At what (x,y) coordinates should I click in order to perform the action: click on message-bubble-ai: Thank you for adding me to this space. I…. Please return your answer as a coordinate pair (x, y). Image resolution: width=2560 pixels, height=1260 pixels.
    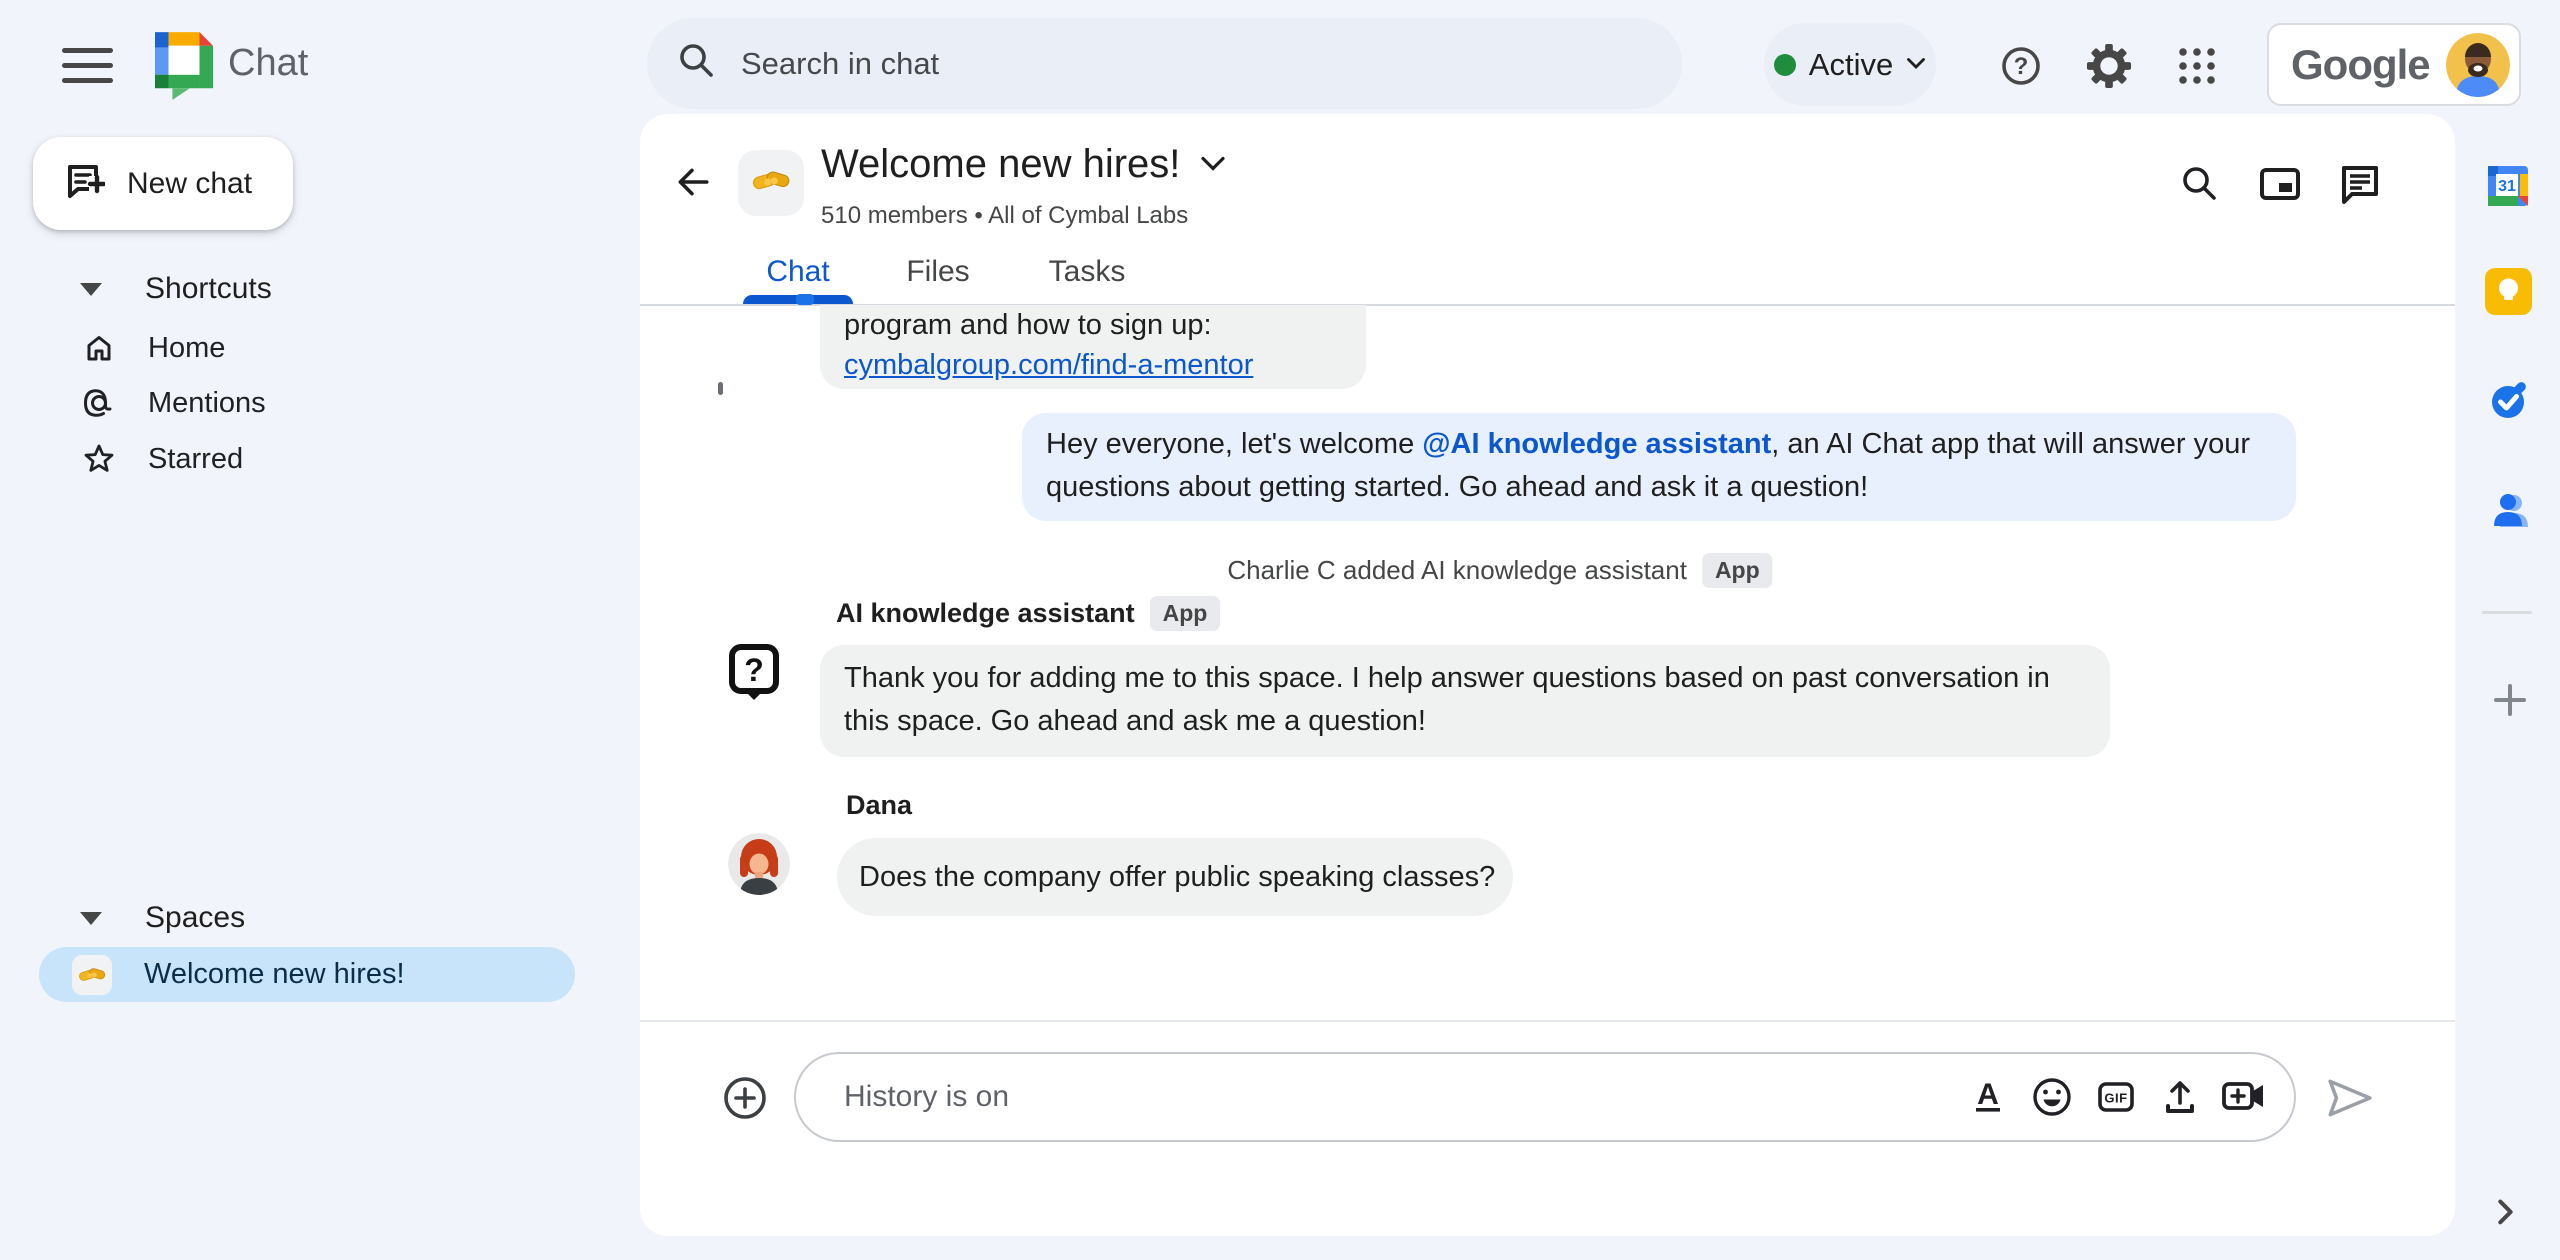
    Looking at the image, I should click on (1465, 701).